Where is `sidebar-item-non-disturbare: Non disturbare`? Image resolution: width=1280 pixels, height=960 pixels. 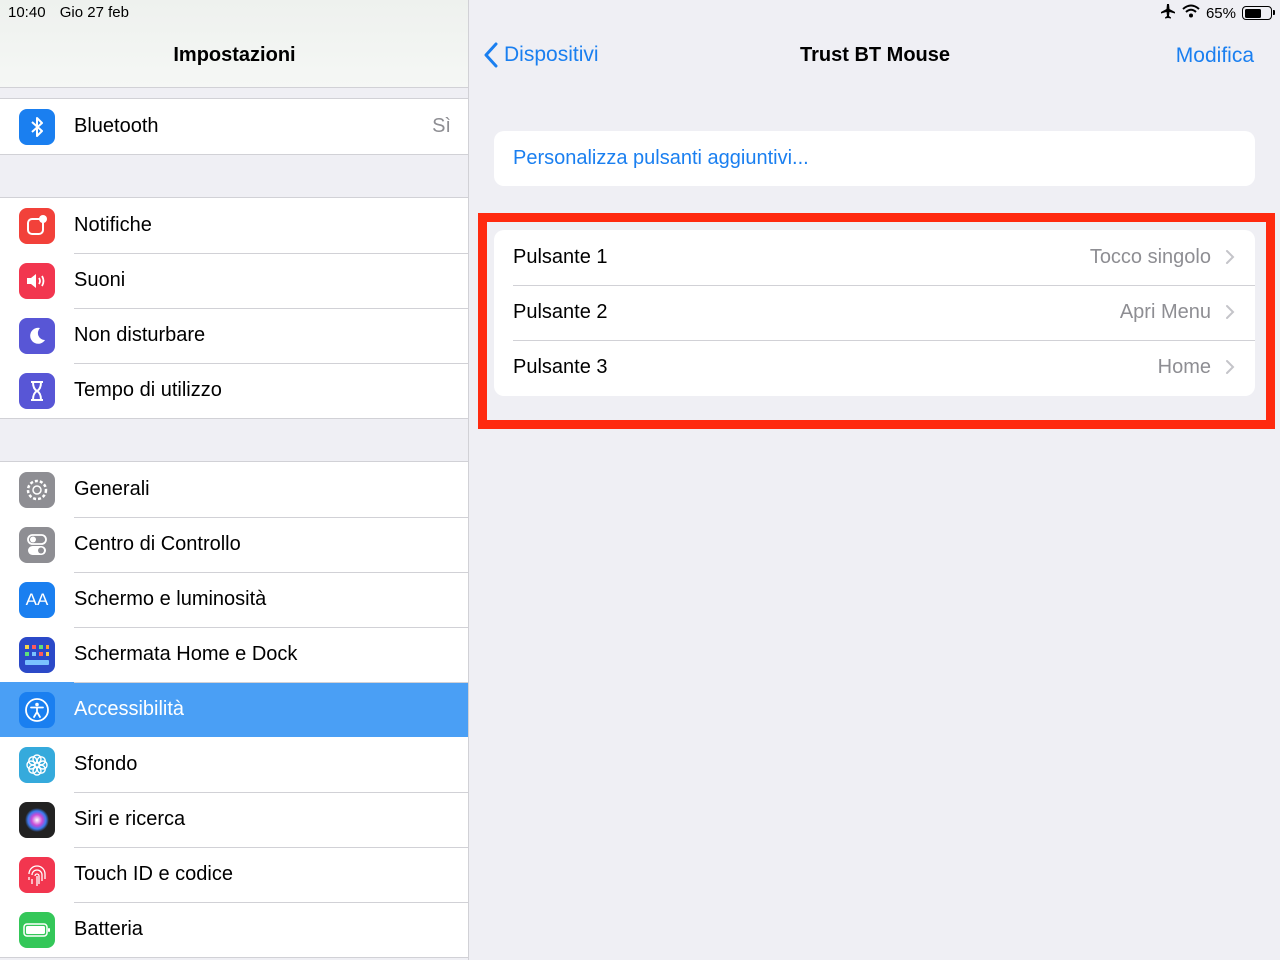 sidebar-item-non-disturbare: Non disturbare is located at coordinates (234, 335).